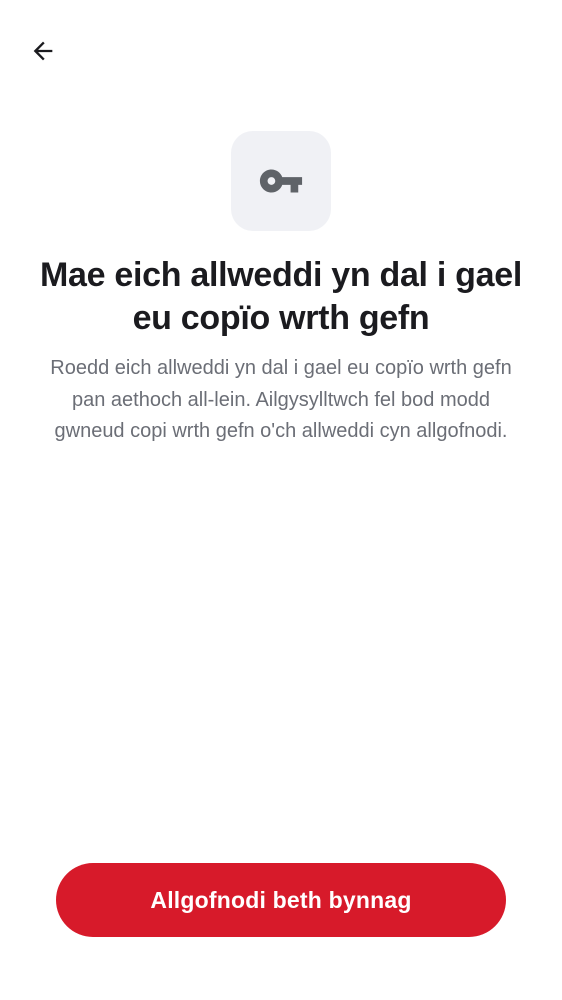  I want to click on key-icon, so click(281, 181).